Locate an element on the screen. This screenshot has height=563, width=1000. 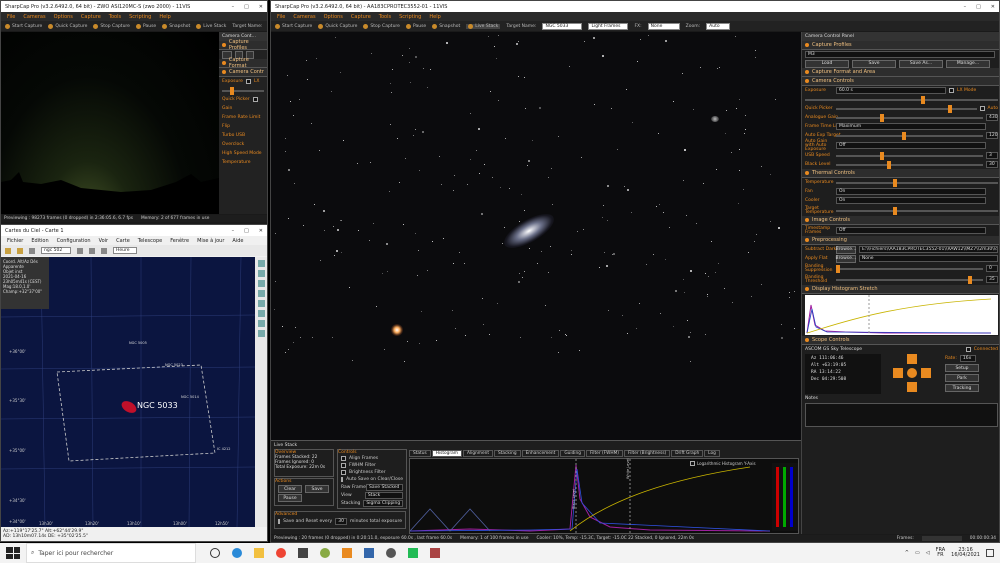
menu-capture: Capture is located at coordinates (91, 17).